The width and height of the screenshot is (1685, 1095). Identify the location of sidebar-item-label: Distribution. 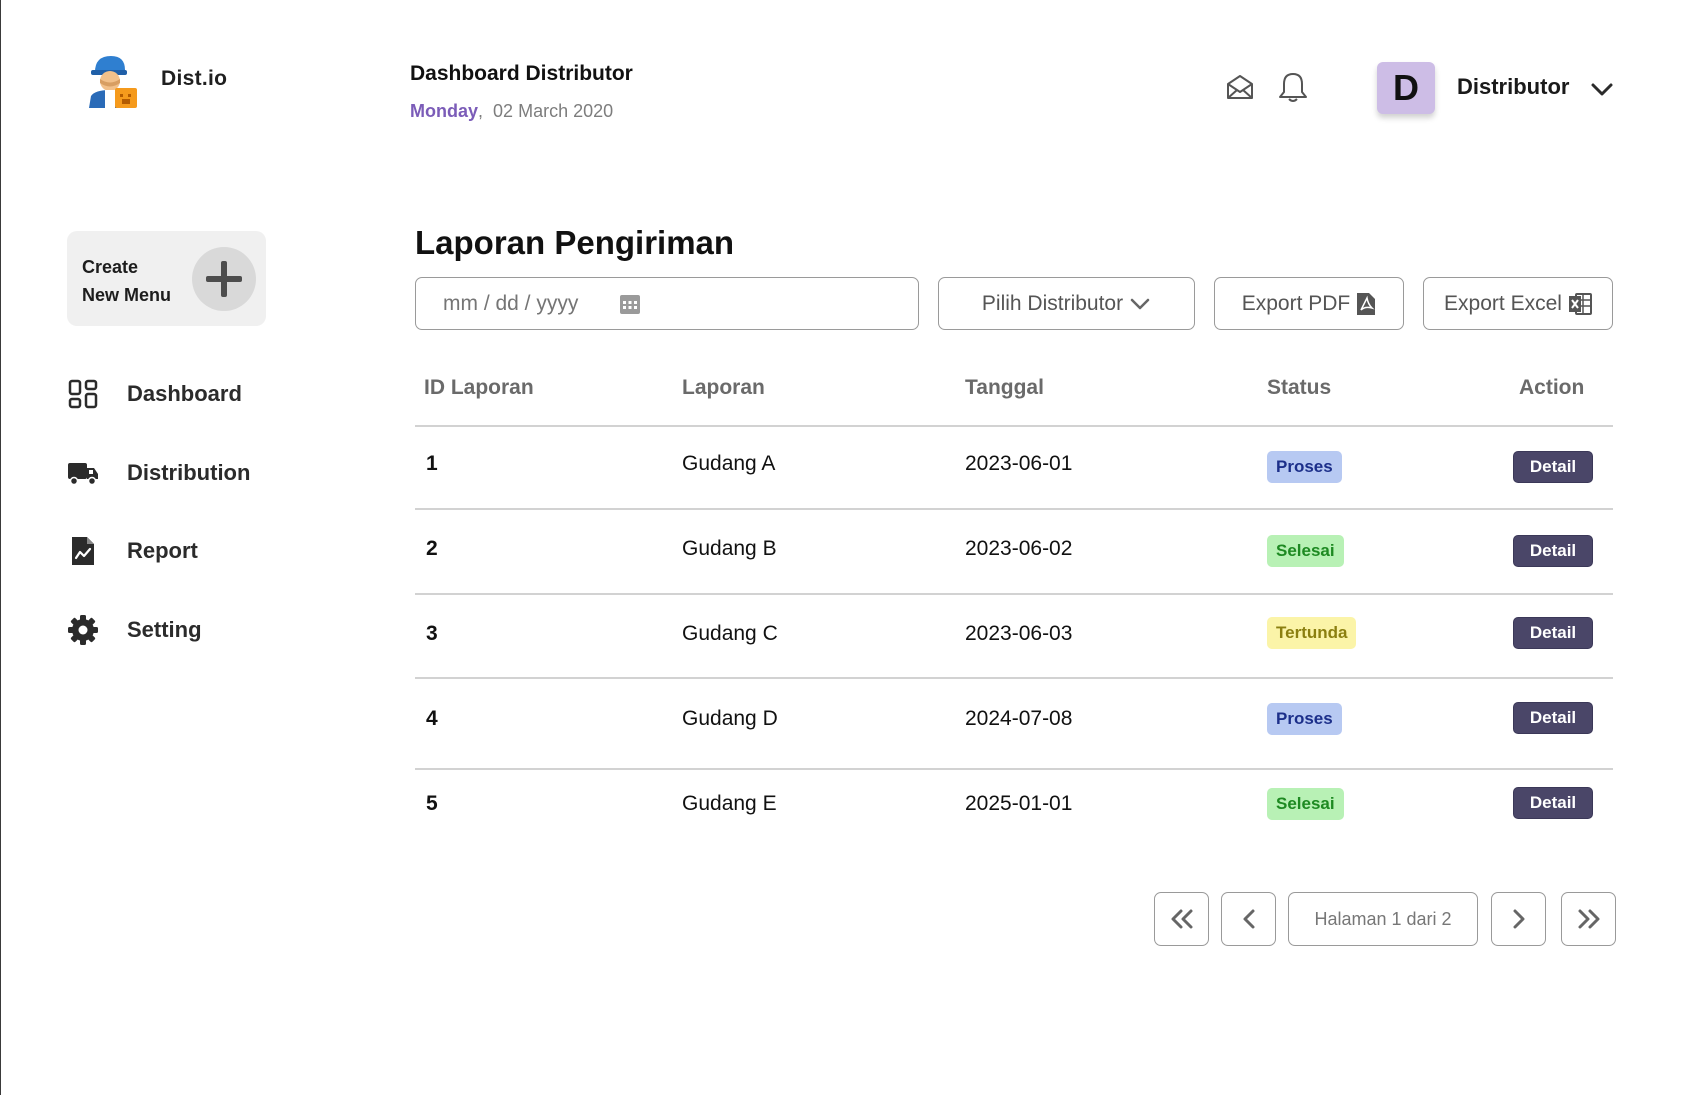
(189, 472).